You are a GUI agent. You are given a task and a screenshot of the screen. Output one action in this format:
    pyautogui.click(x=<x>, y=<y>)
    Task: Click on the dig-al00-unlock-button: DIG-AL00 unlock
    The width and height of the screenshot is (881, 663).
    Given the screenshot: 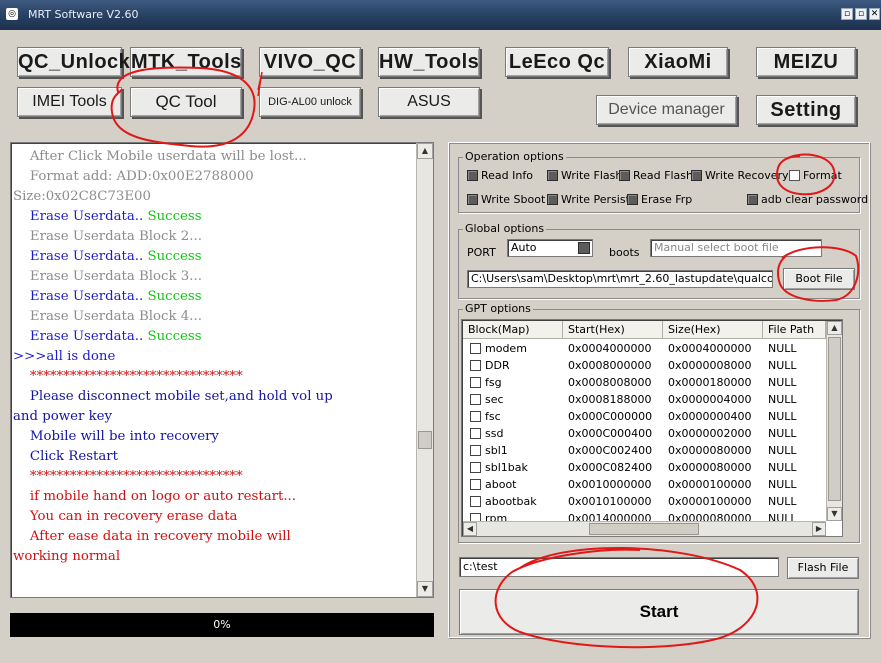 What is the action you would take?
    pyautogui.click(x=310, y=102)
    